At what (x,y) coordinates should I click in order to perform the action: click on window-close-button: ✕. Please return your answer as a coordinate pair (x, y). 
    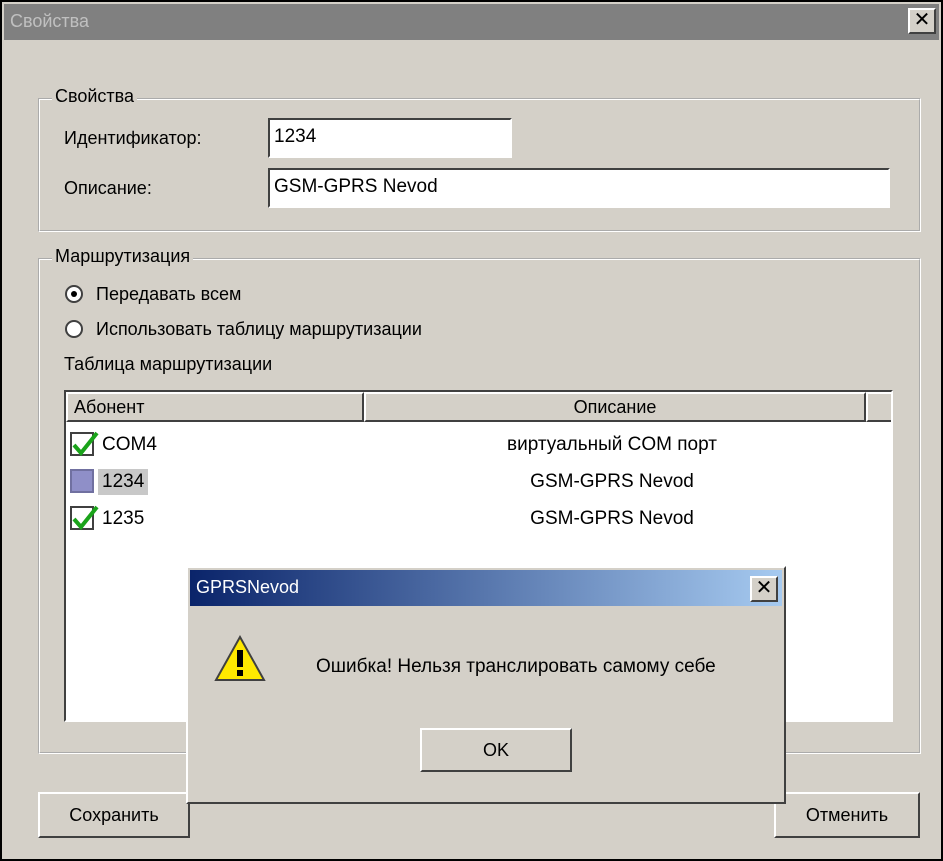
    Looking at the image, I should click on (922, 21).